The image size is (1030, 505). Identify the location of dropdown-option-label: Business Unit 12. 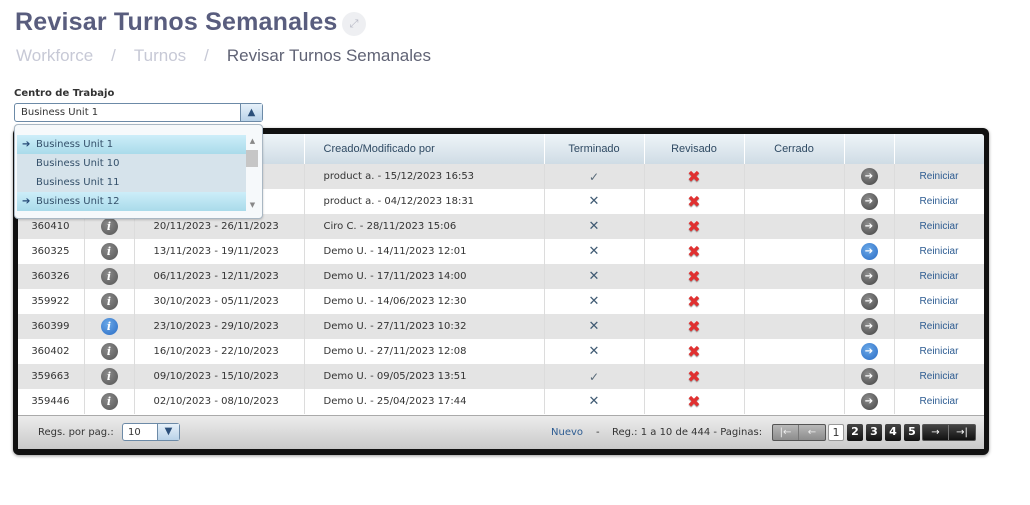
(78, 201).